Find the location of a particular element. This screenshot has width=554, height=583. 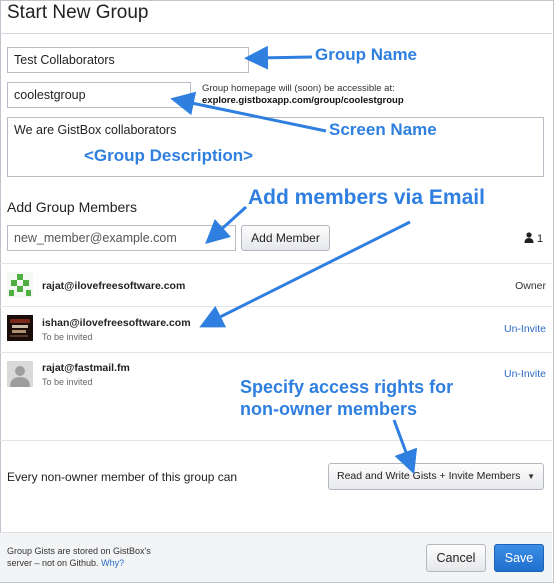

access-rights-select: Read and Write Gists + Invite Members ▼ is located at coordinates (436, 476).